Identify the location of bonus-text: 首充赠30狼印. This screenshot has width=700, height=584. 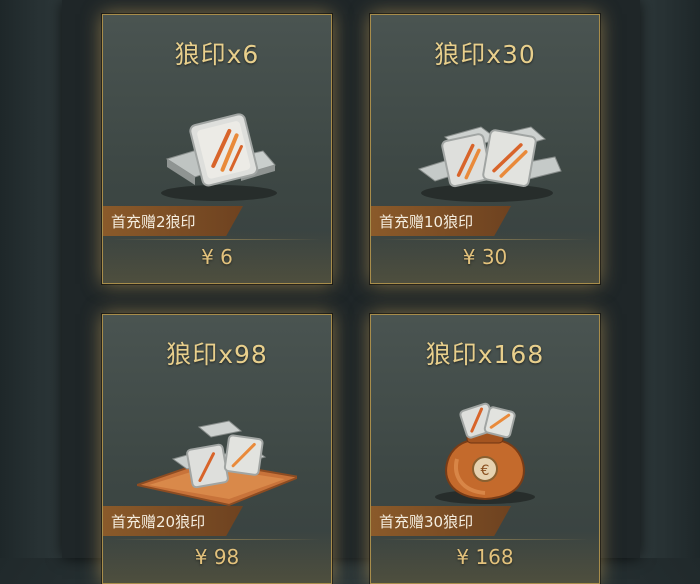
(426, 522).